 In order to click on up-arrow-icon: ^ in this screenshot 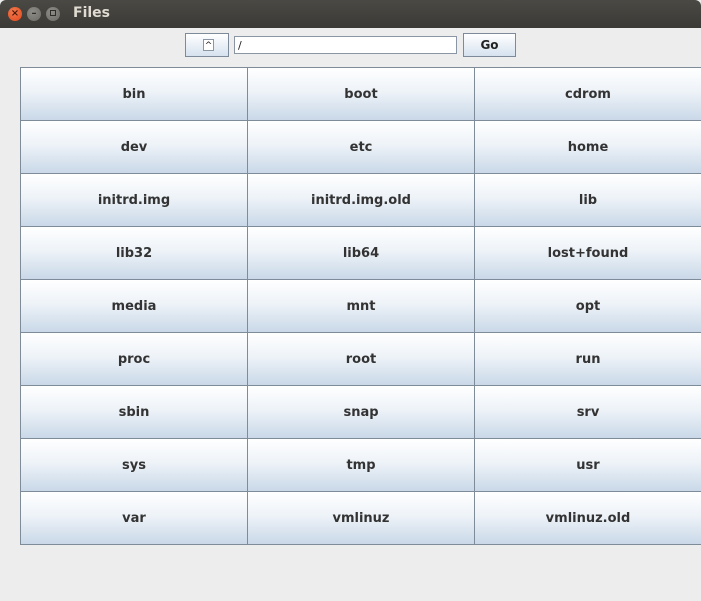, I will do `click(208, 45)`.